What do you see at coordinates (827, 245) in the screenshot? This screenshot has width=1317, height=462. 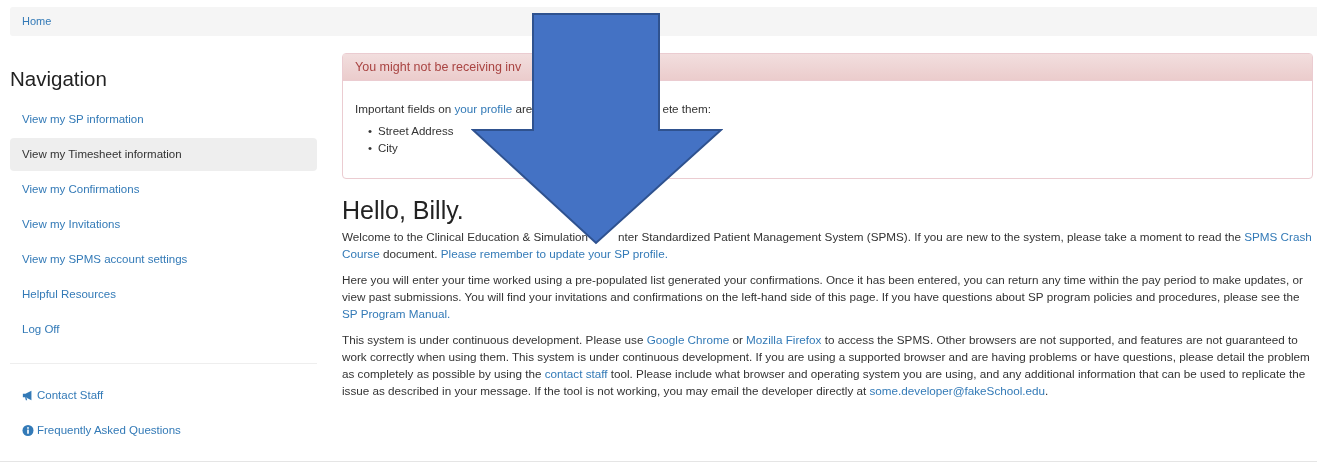 I see `paragraph: Welcome to the Clinical Education & Simulation nter Standardized Patient Management System (SPMS). If you are new to the system, please take a moment to read the SPMS Crash Course document. Please remember to update your SP profile.` at bounding box center [827, 245].